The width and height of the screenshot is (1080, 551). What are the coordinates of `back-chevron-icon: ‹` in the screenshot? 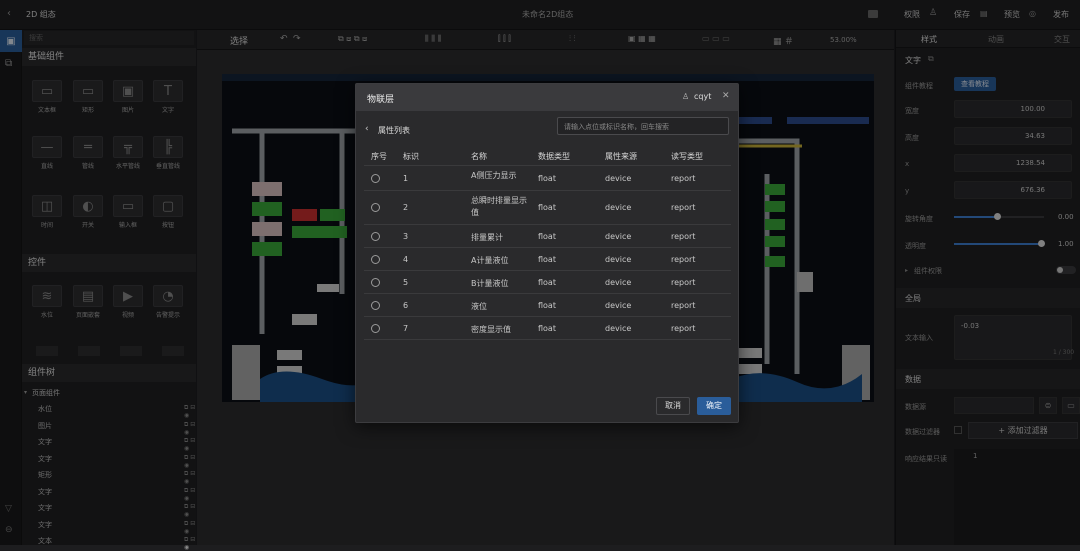 It's located at (367, 129).